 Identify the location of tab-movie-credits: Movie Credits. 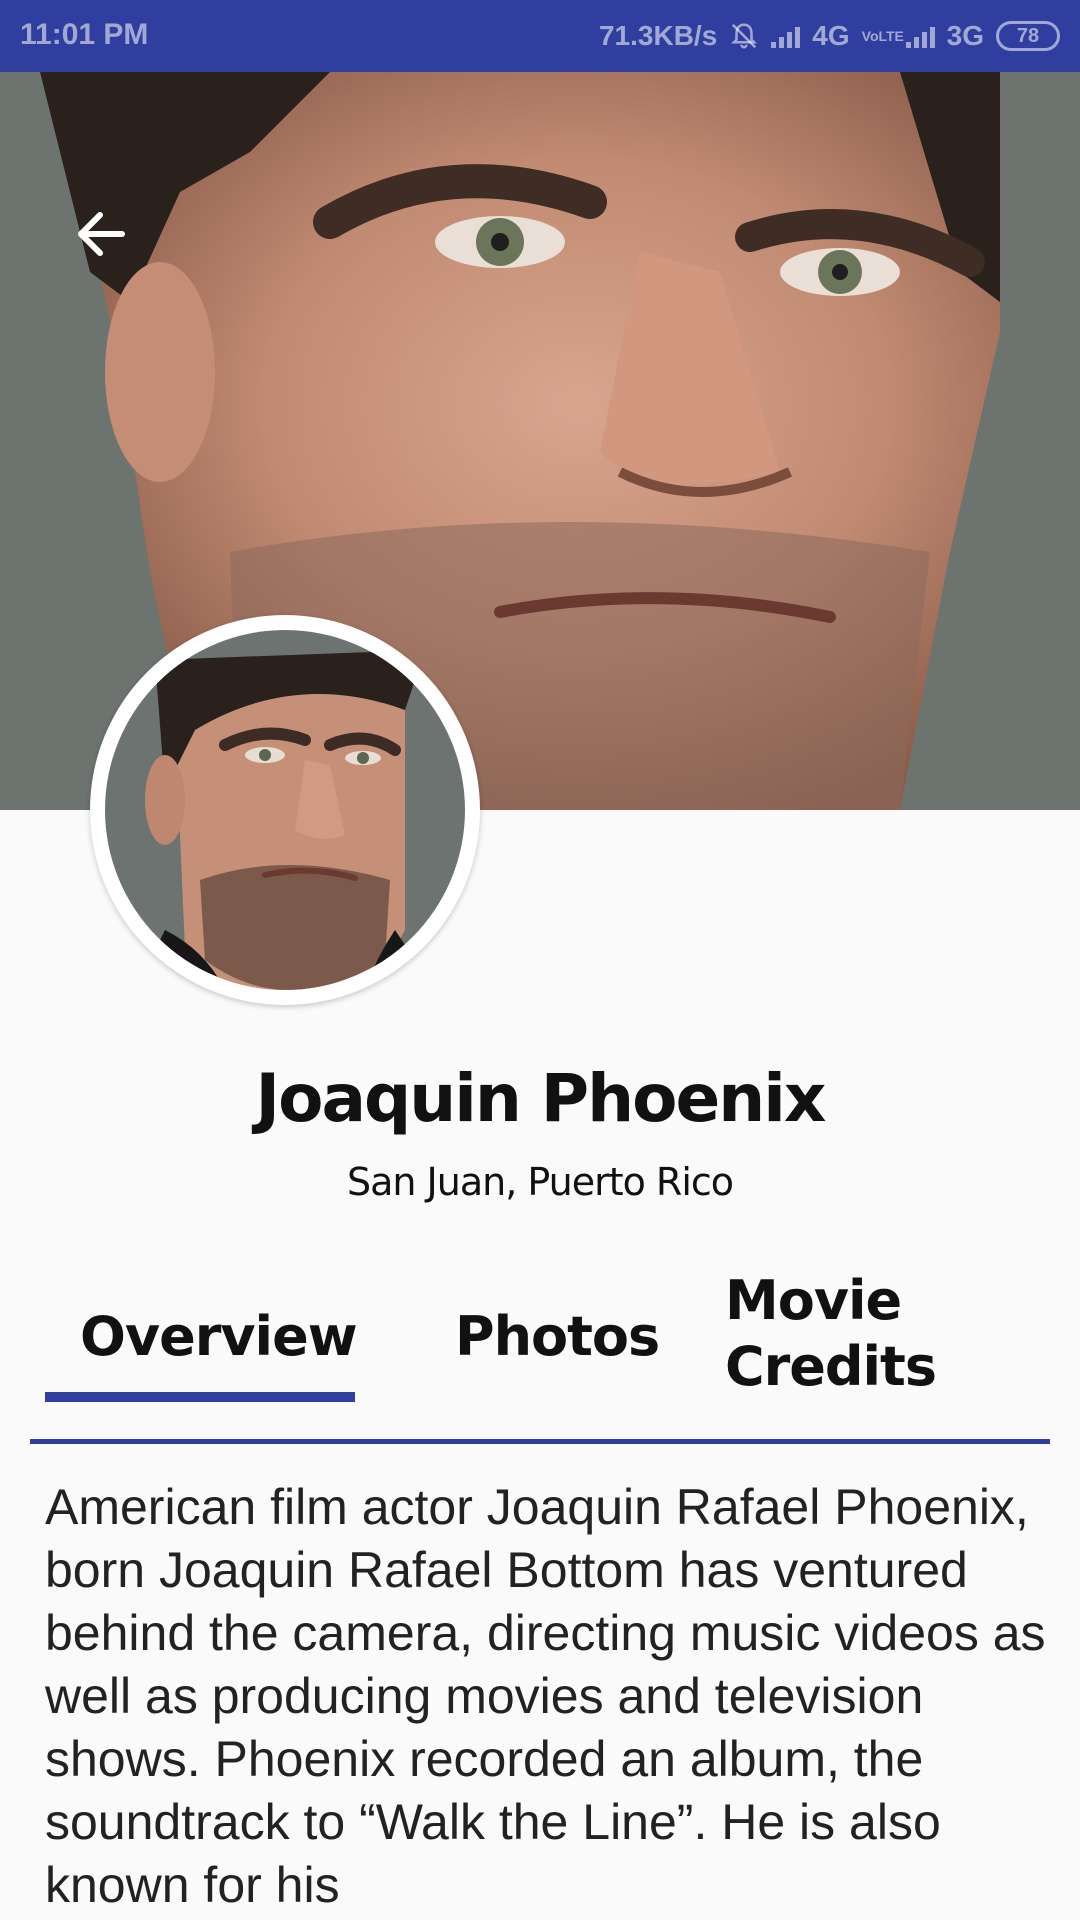
(845, 1334).